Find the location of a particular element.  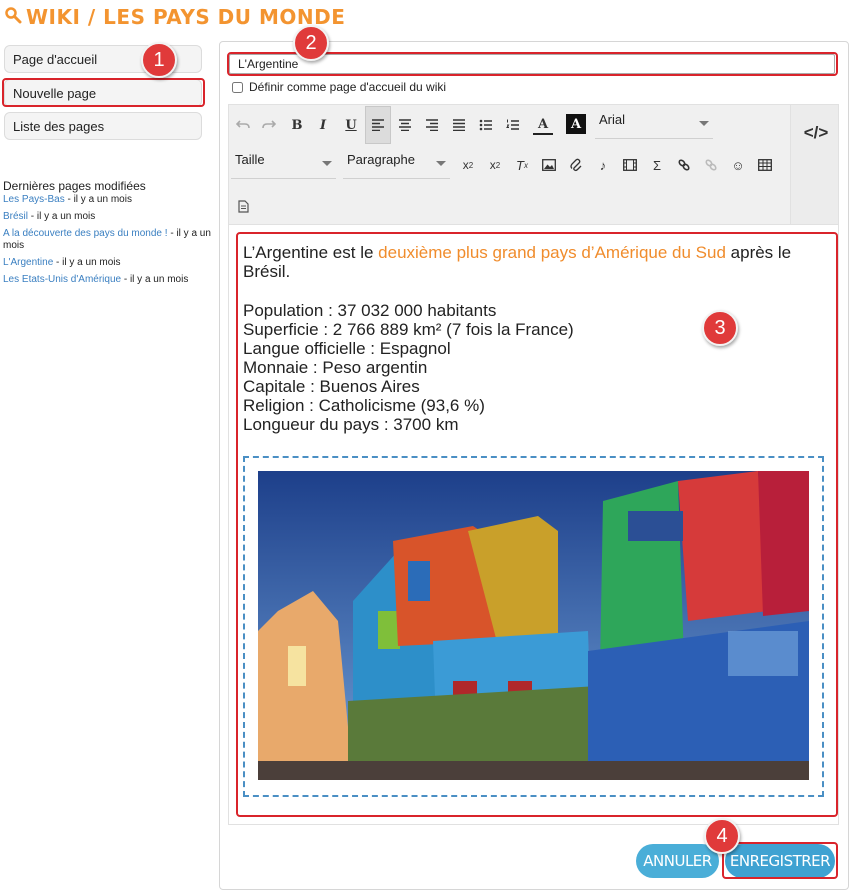

justify-icon is located at coordinates (459, 125).